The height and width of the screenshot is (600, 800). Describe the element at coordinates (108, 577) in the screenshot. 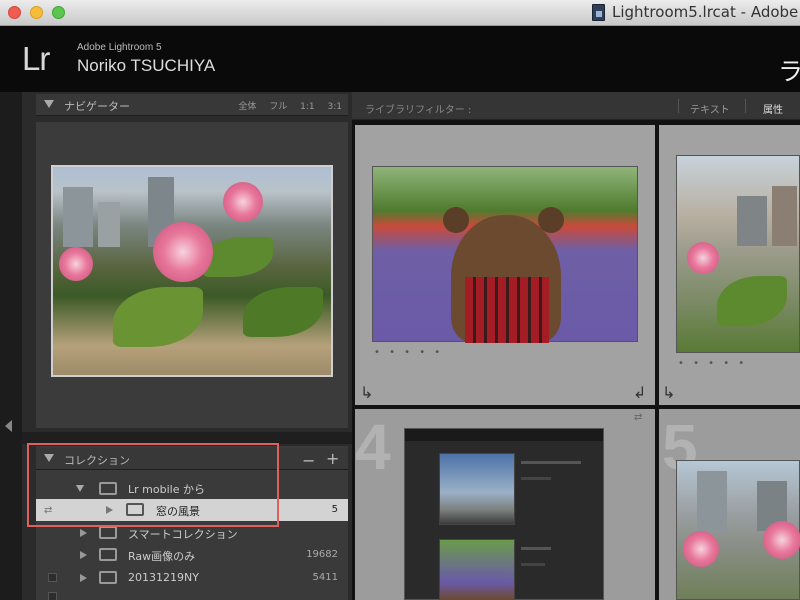

I see `collection-icon` at that location.